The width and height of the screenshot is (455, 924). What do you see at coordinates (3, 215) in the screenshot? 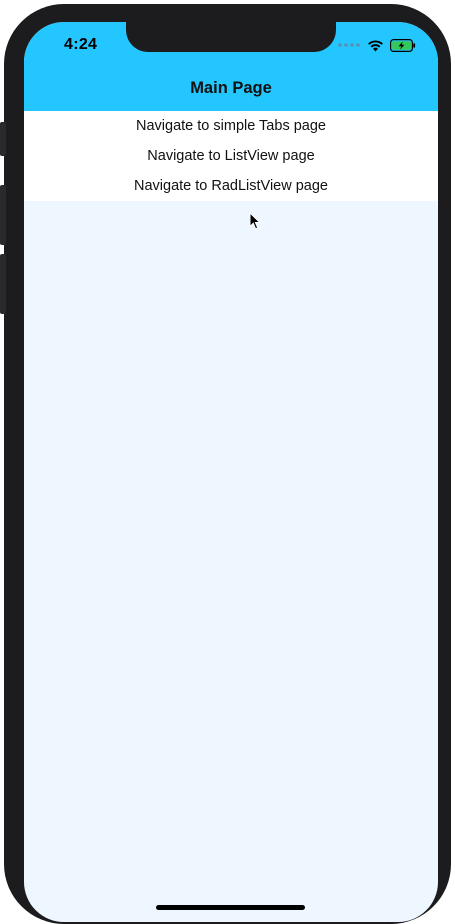
I see `volume-up-button` at bounding box center [3, 215].